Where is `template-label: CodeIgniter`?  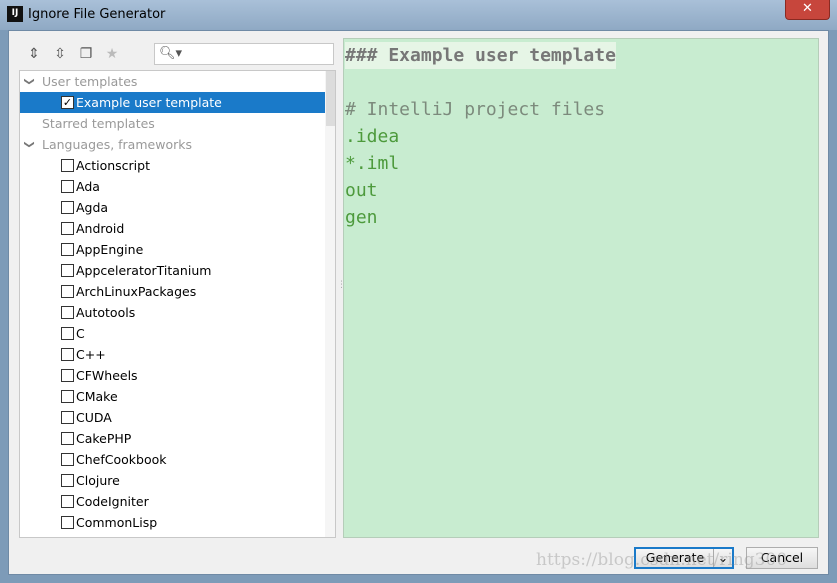
template-label: CodeIgniter is located at coordinates (112, 501).